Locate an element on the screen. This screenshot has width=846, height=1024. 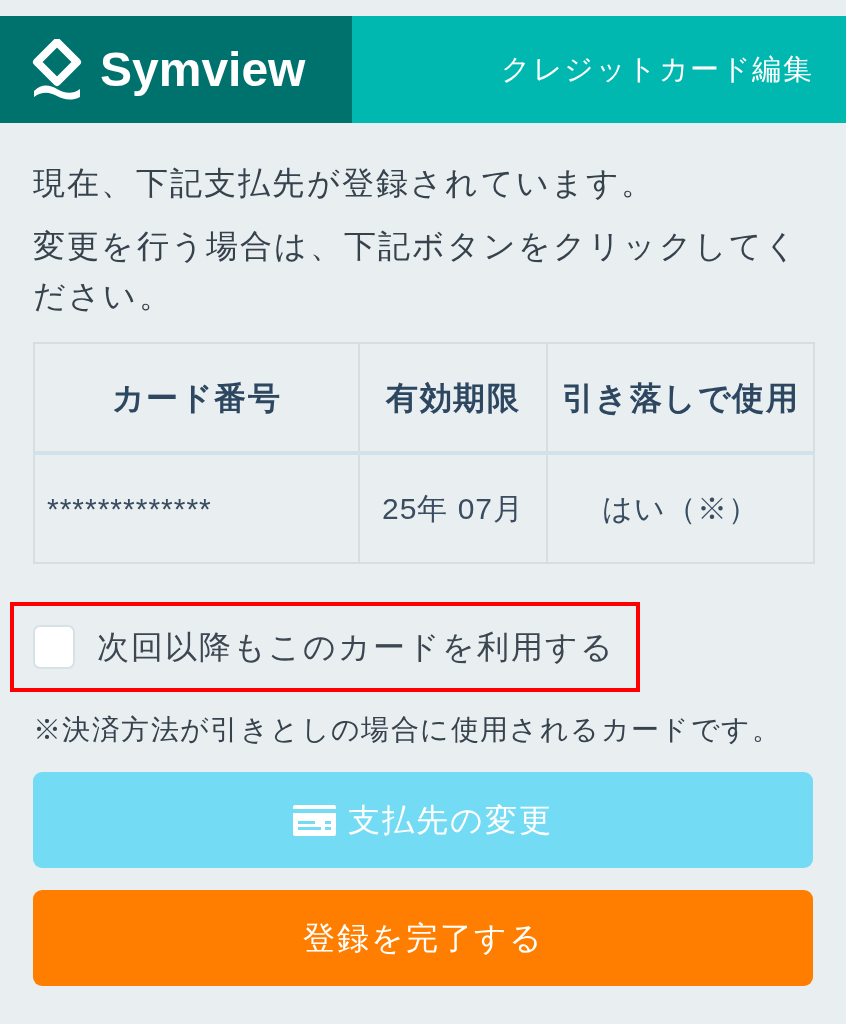
intro-text: 変更を行う場合は、下記ボタンをクリックしてください。 is located at coordinates (417, 271).